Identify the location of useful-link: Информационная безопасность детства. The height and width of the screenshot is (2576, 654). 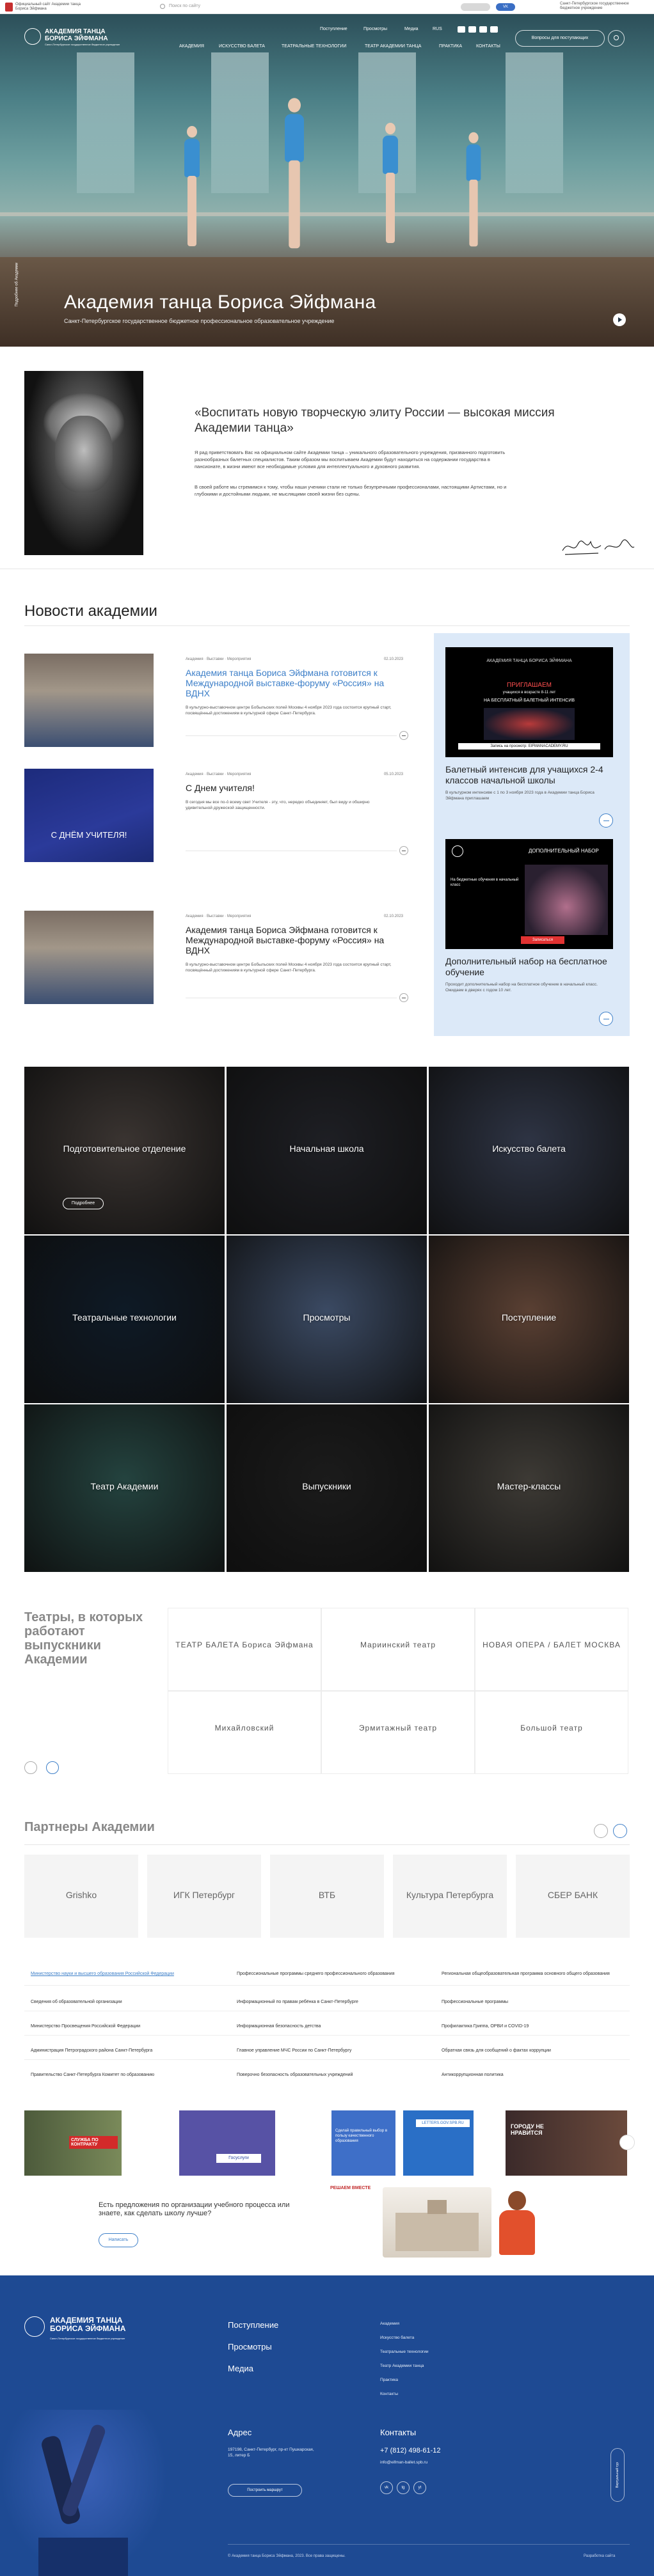
(333, 2026).